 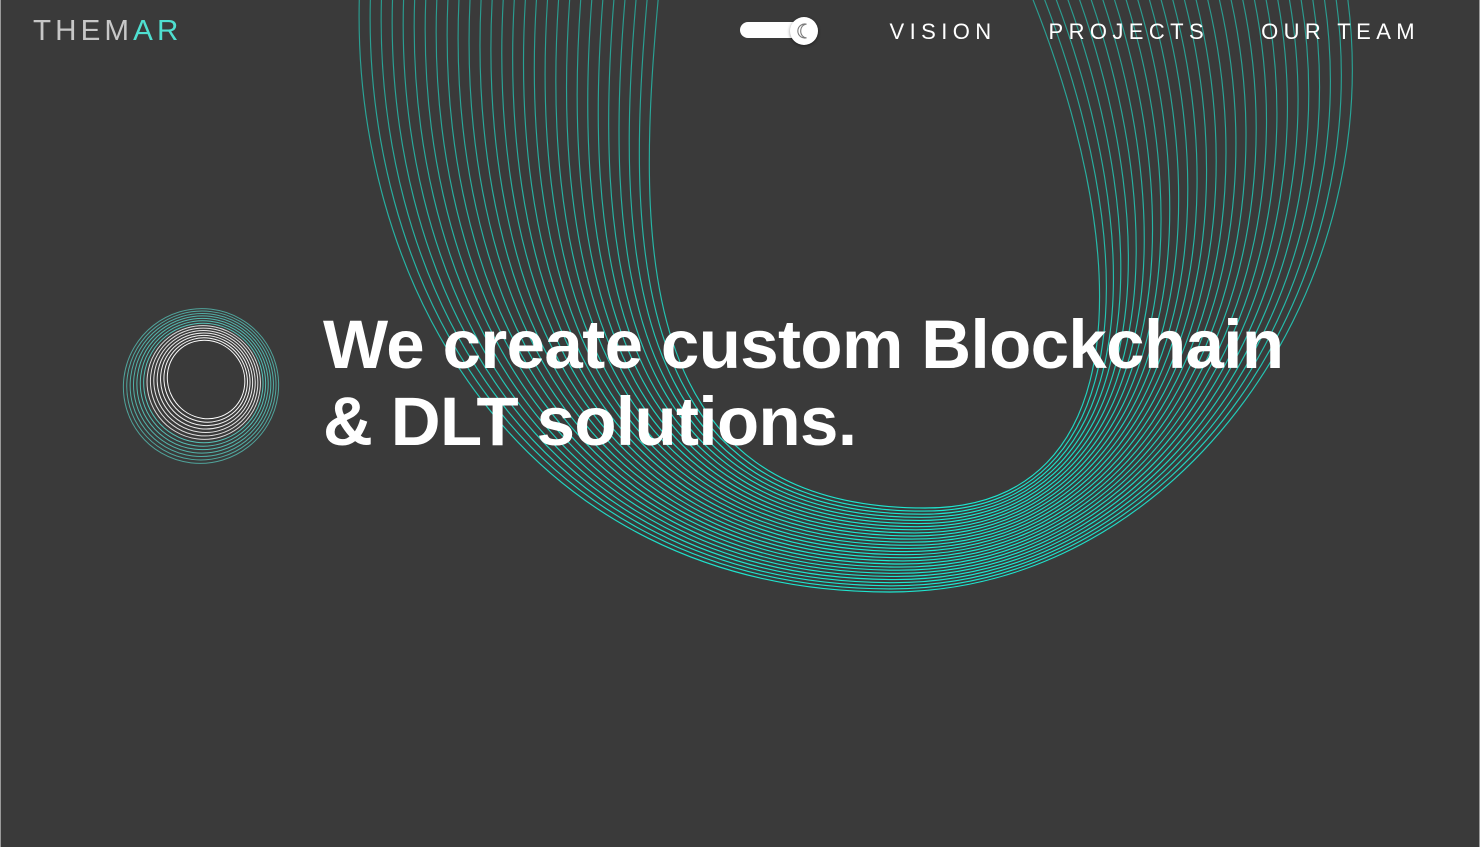 I want to click on toggle-knob, so click(x=804, y=31).